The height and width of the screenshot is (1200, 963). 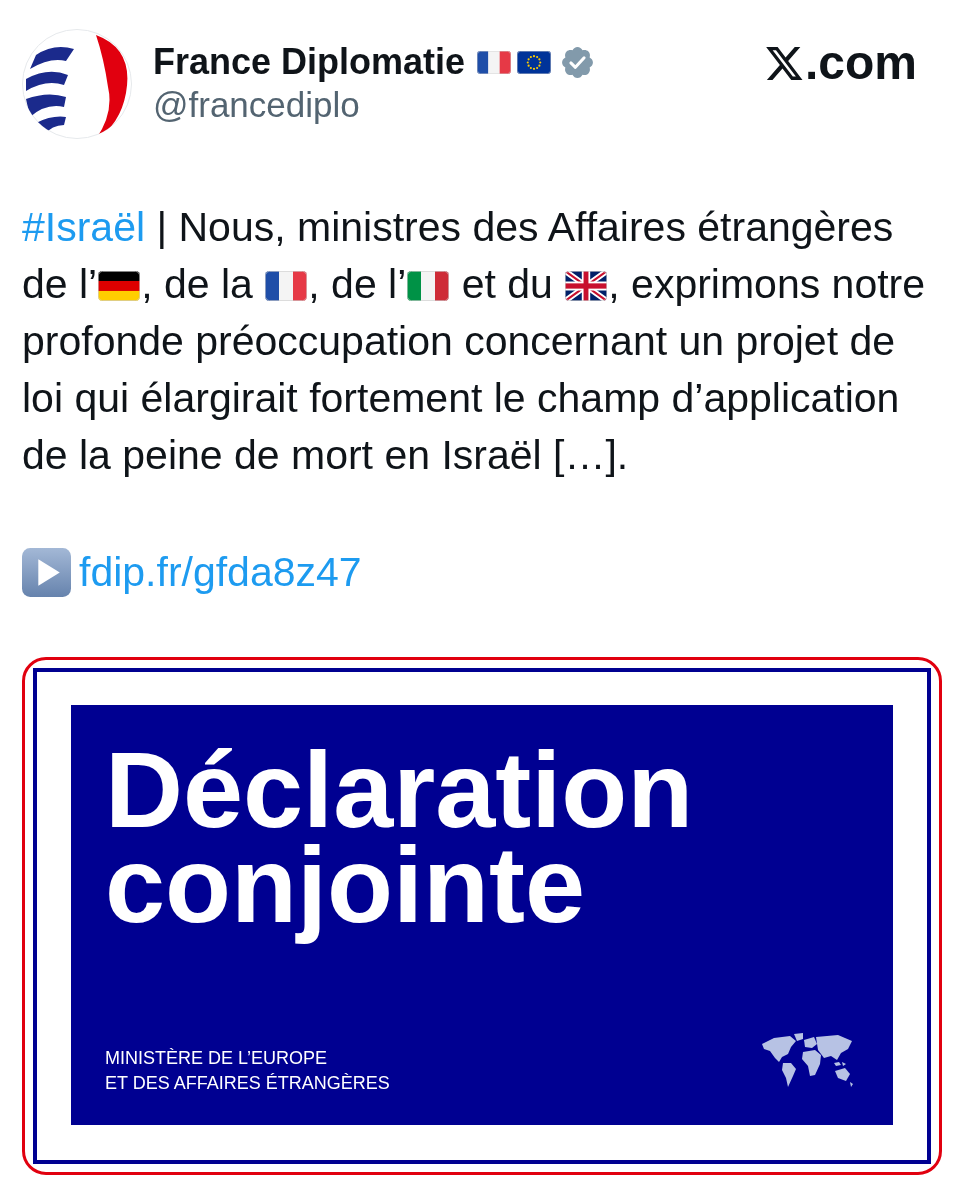 I want to click on tweet-text: et du, so click(x=507, y=284).